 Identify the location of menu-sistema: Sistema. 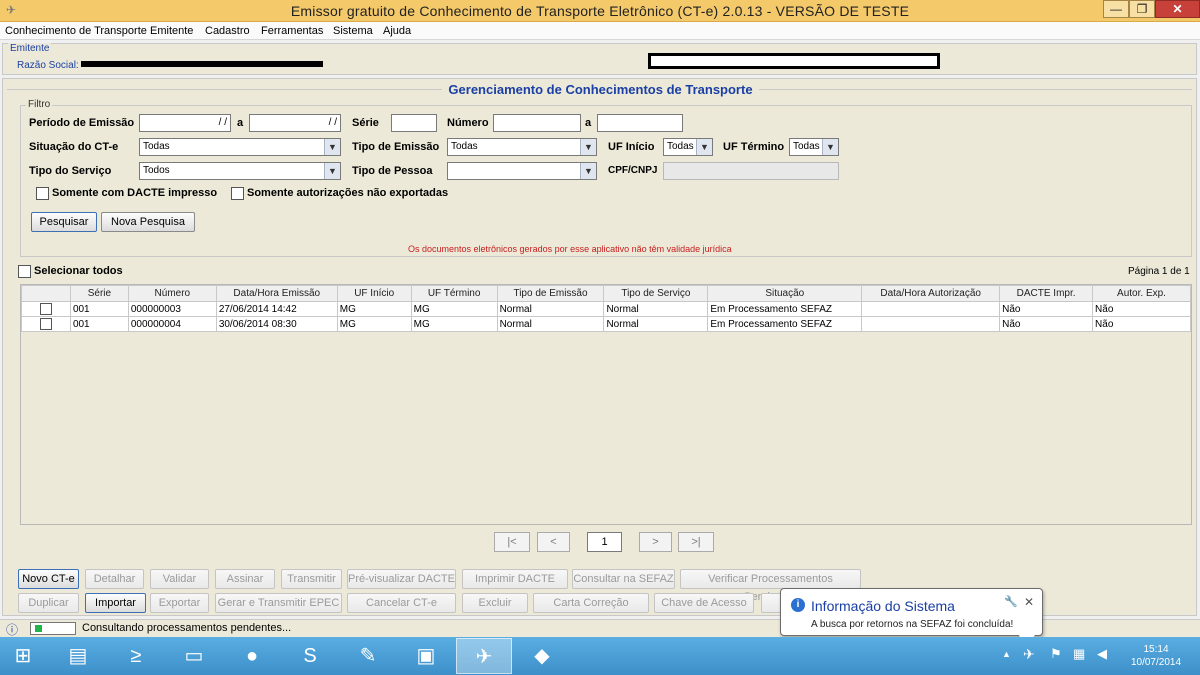
(353, 31).